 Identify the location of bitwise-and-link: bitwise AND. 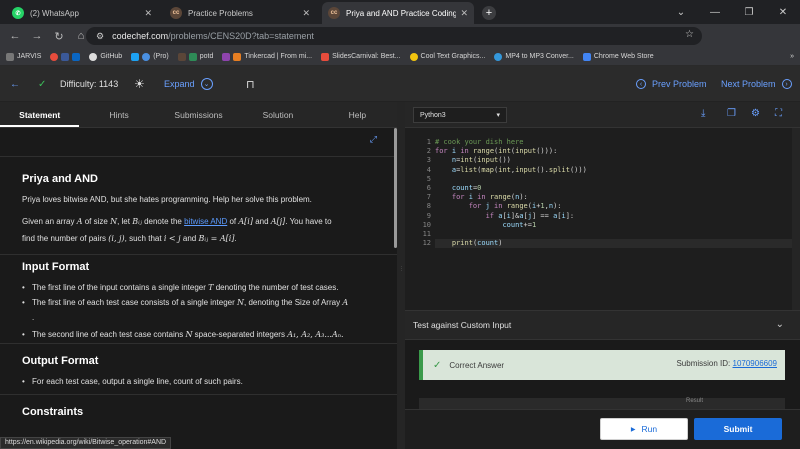
(205, 221).